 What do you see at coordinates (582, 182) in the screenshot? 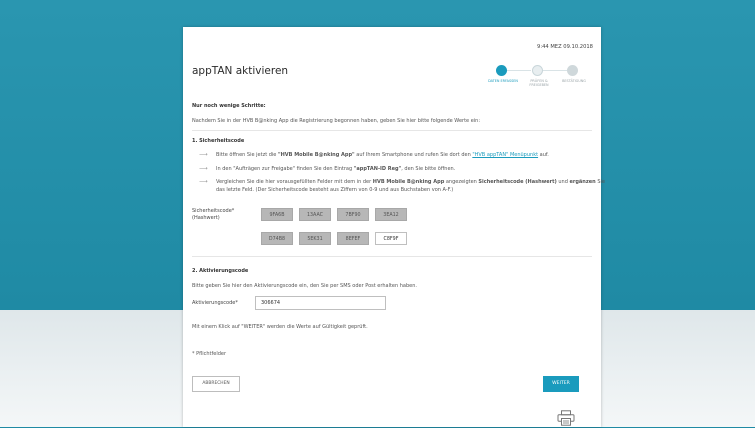
I see `instruction-bold: ergänzen` at bounding box center [582, 182].